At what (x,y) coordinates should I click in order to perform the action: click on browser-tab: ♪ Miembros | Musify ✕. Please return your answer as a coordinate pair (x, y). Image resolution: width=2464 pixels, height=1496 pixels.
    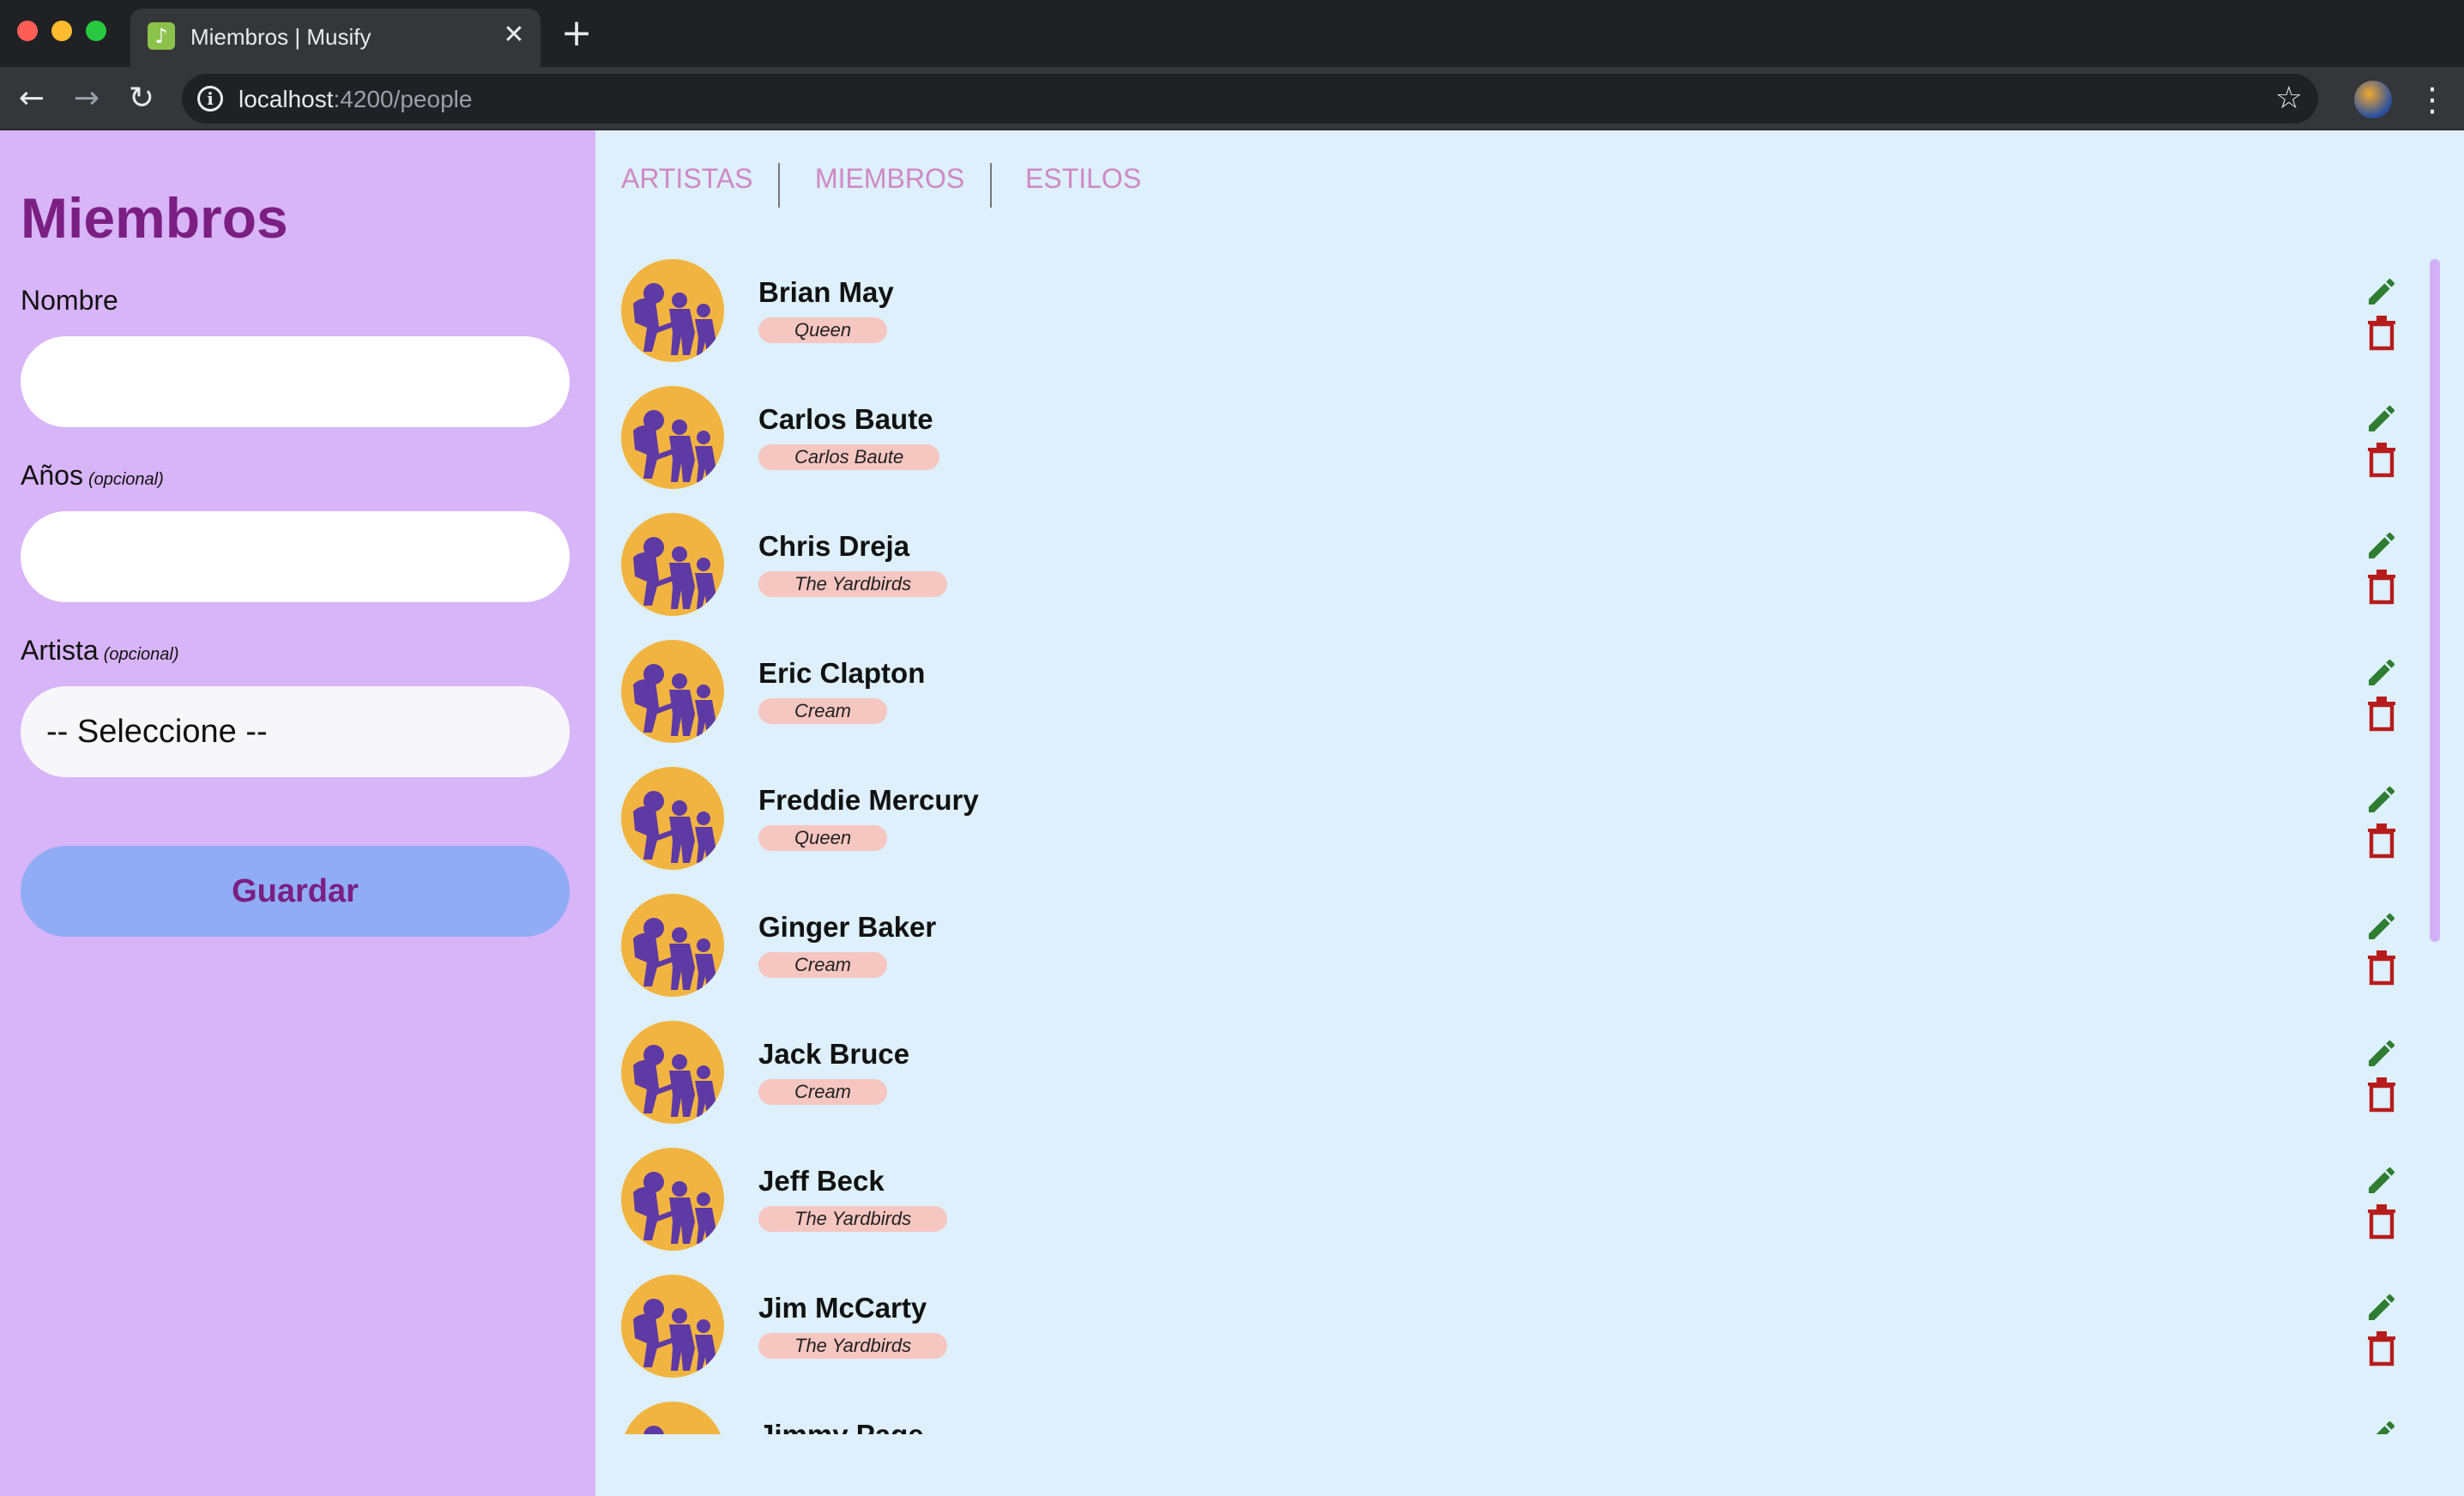
    Looking at the image, I should click on (335, 38).